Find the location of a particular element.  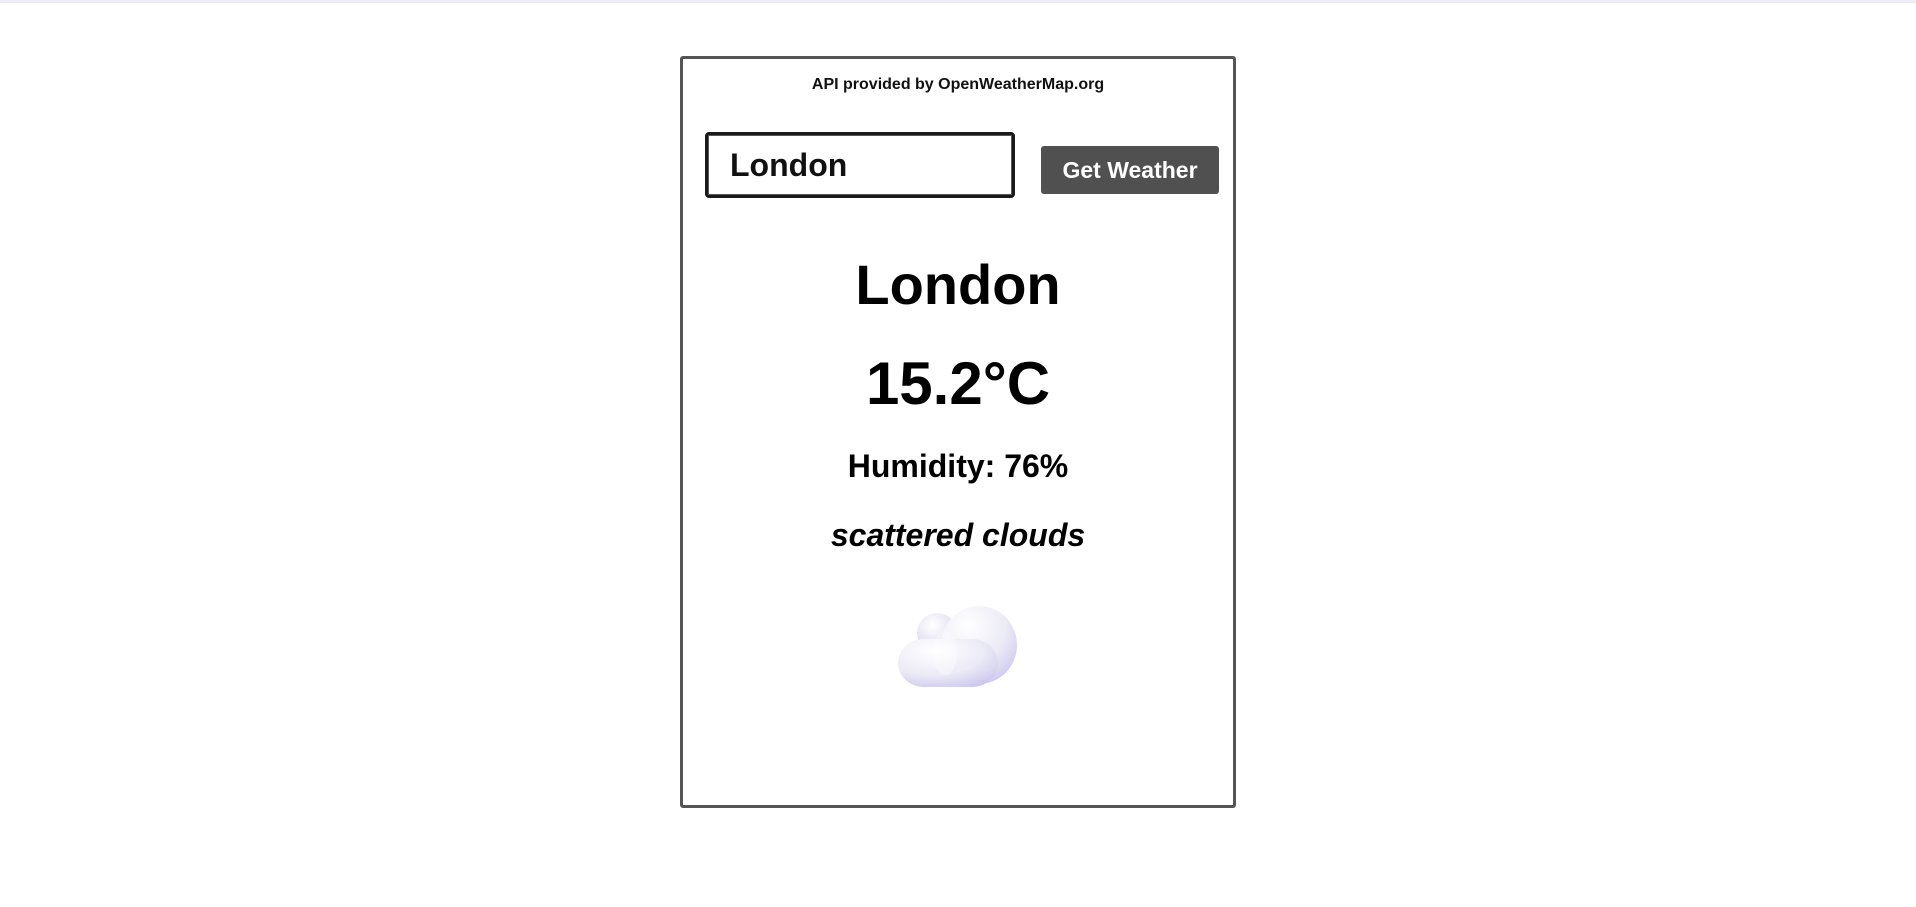

humidity: Humidity: 76% is located at coordinates (958, 466).